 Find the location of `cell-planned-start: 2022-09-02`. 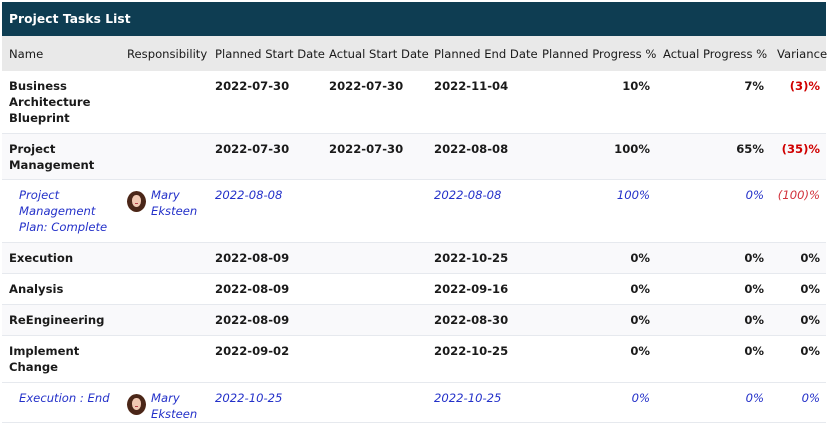

cell-planned-start: 2022-09-02 is located at coordinates (252, 350).